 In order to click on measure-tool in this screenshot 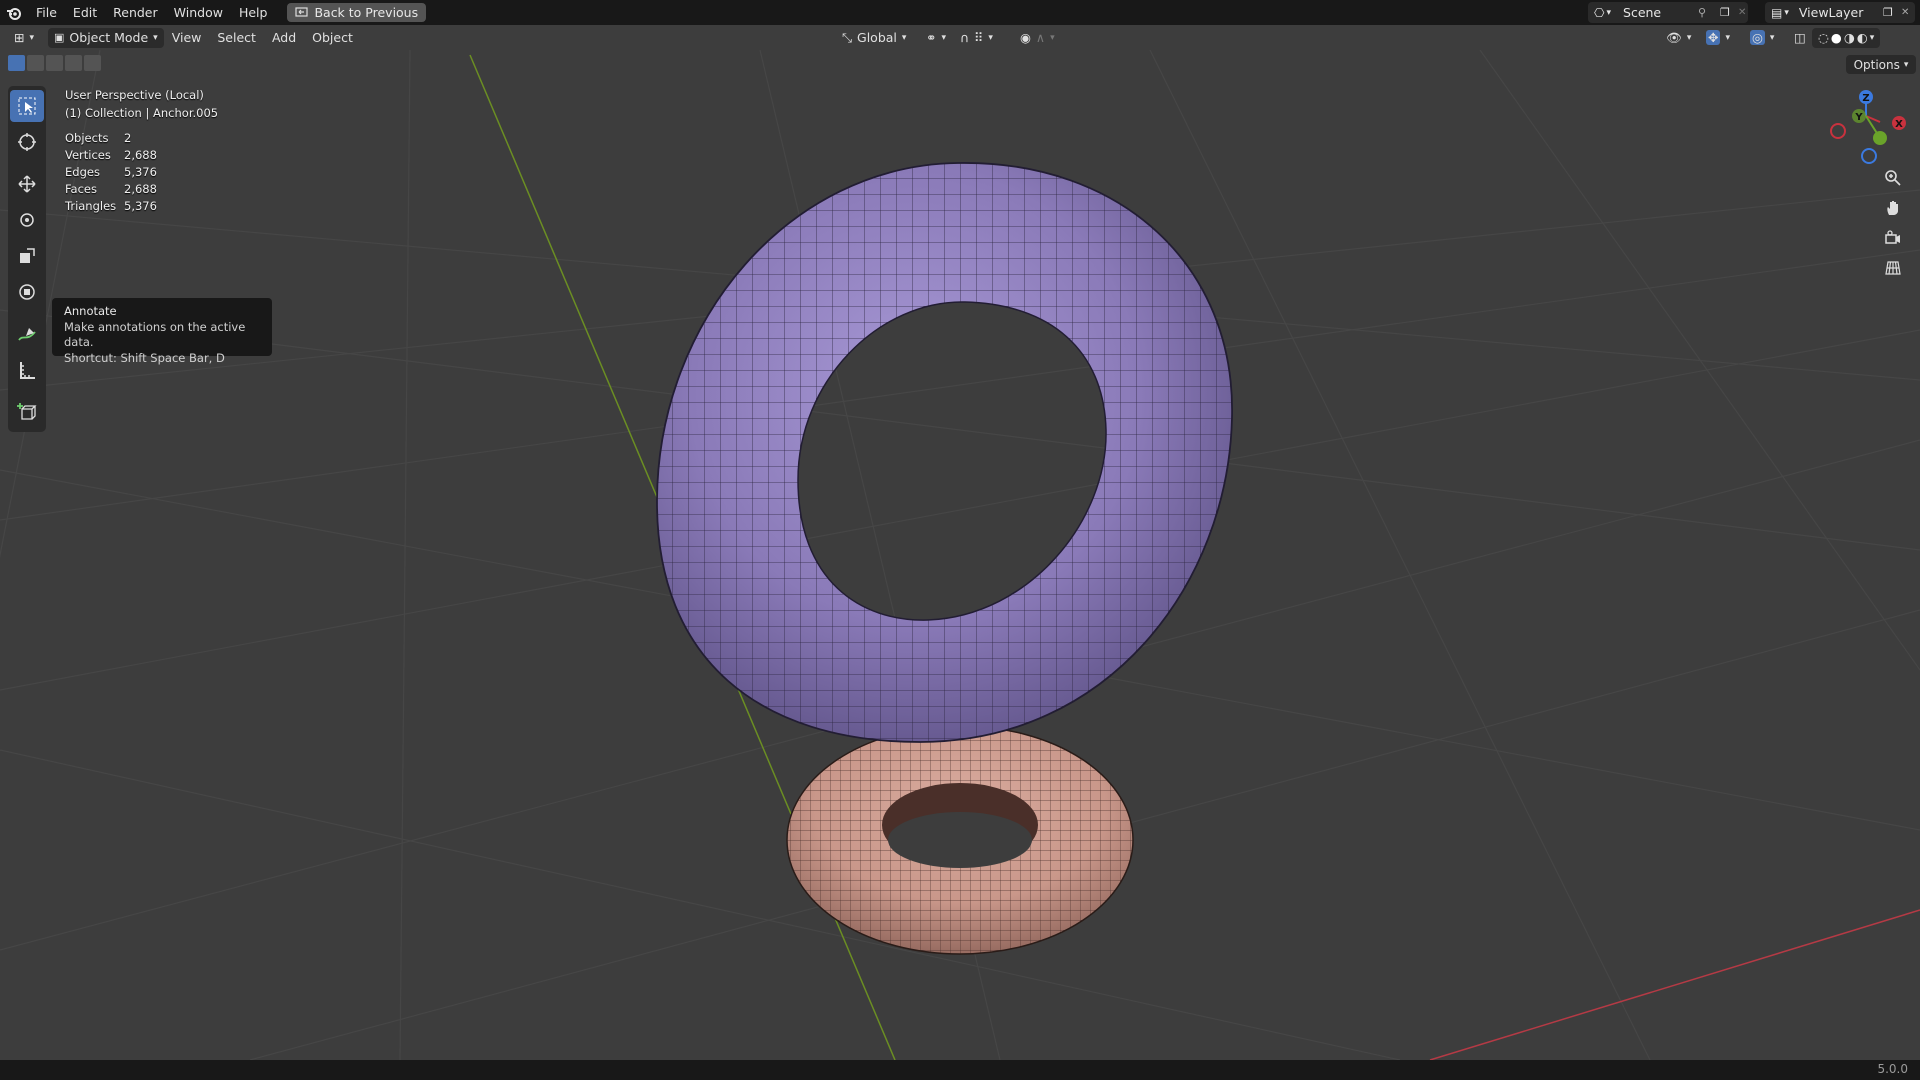, I will do `click(27, 370)`.